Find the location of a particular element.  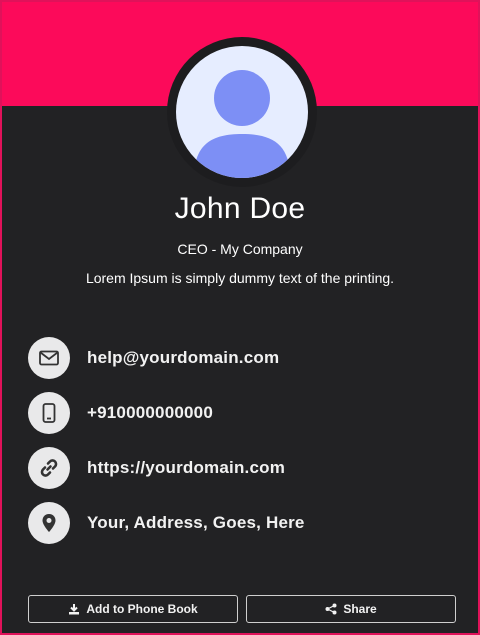

contact-website: https://yourdomain.com is located at coordinates (166, 468).